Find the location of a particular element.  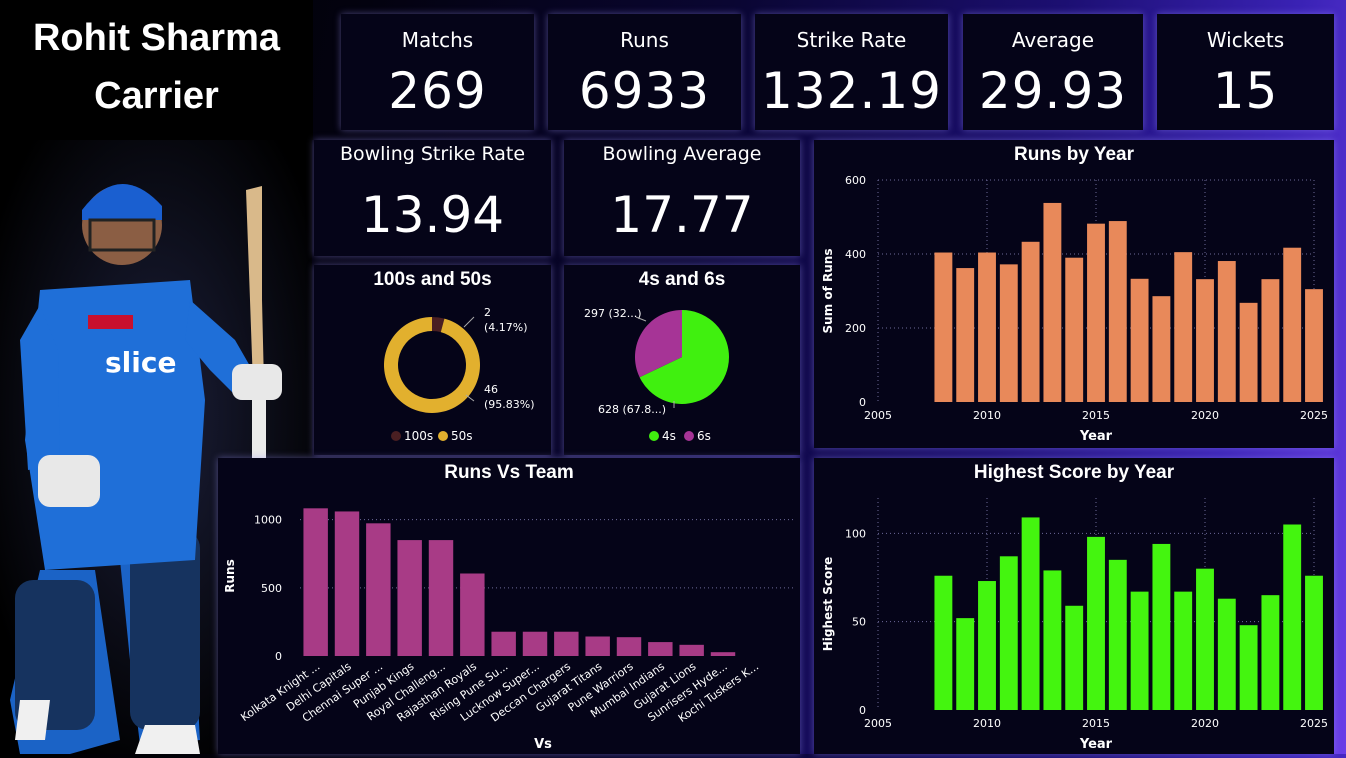

donut-slice is located at coordinates (432, 365).